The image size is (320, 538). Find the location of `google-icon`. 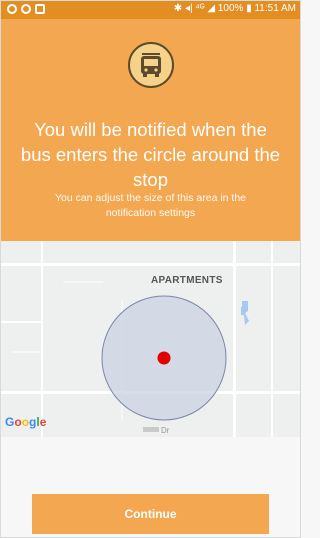

google-icon is located at coordinates (12, 9).